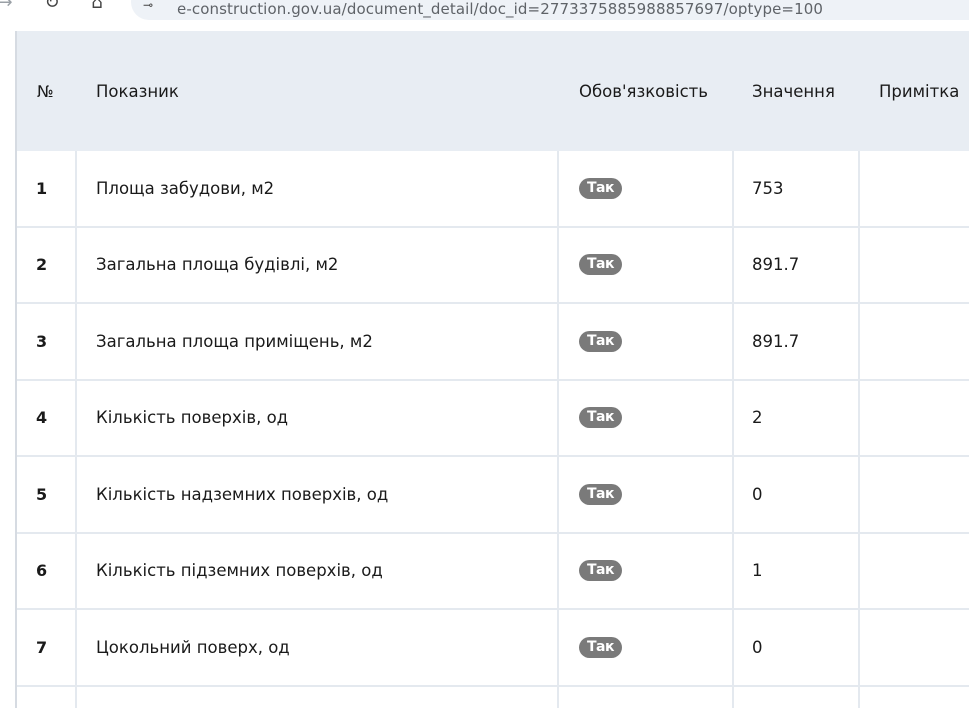 The height and width of the screenshot is (708, 969). Describe the element at coordinates (42, 341) in the screenshot. I see `row-number: 3` at that location.